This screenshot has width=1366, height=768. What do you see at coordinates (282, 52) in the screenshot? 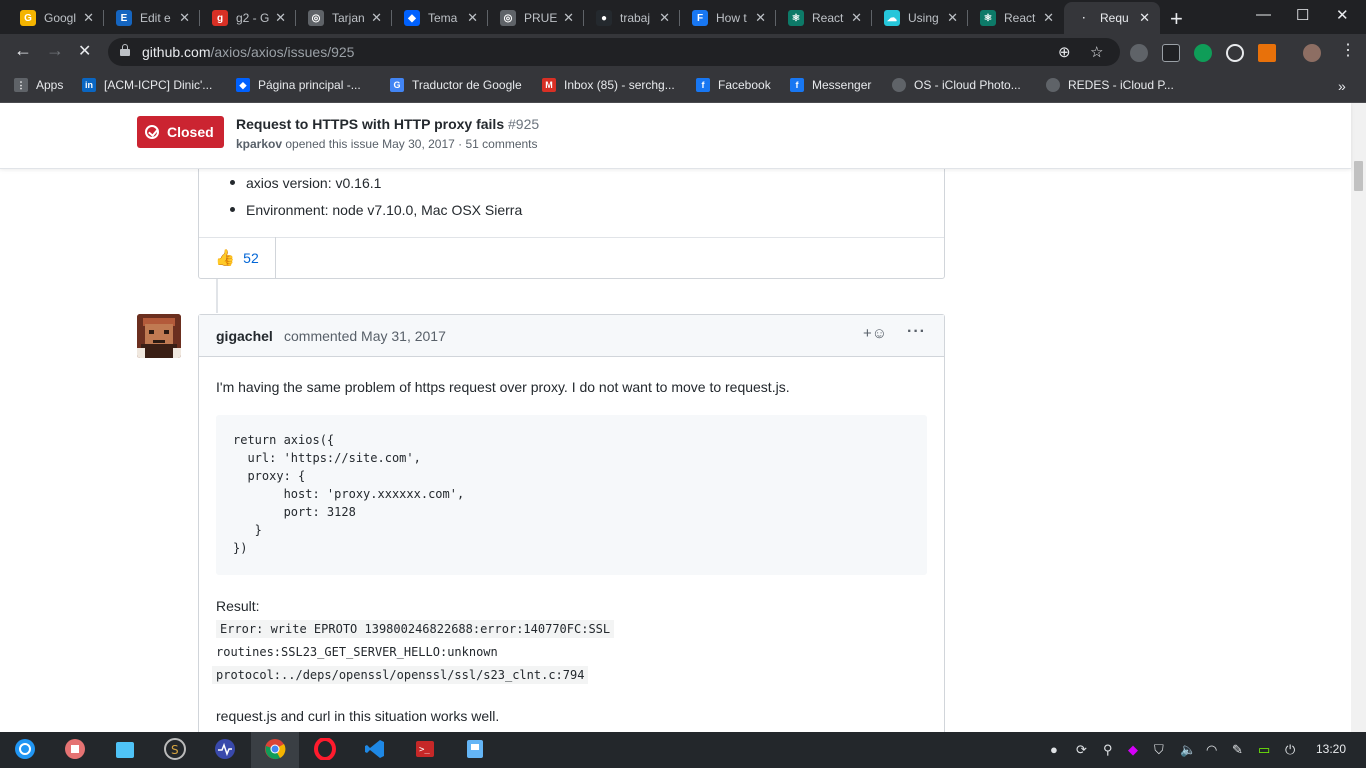
I see `url-path: /axios/axios/issues/925` at bounding box center [282, 52].